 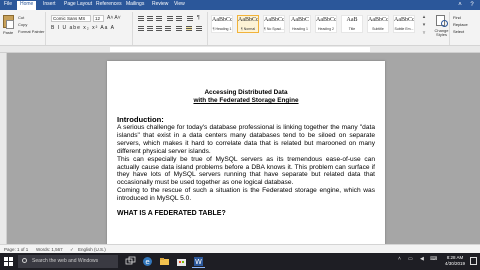 I want to click on format-painter-button: Format Painter, so click(x=31, y=31).